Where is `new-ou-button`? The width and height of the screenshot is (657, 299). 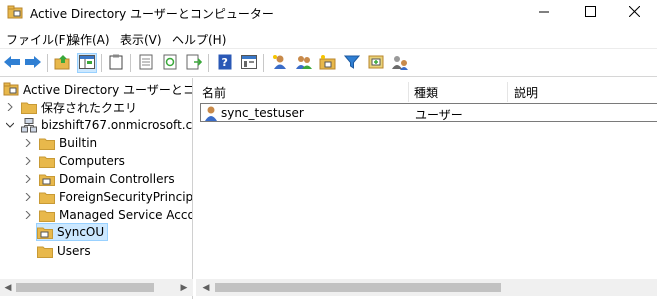 new-ou-button is located at coordinates (328, 63).